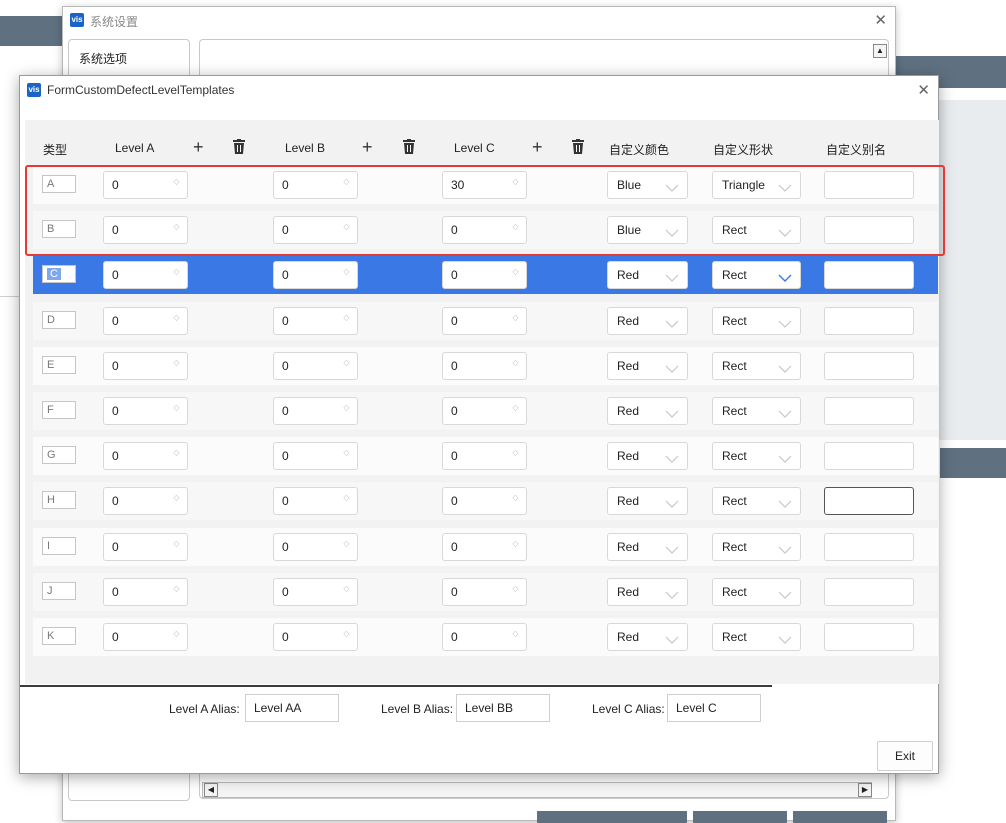 The image size is (1006, 823). Describe the element at coordinates (905, 756) in the screenshot. I see `exit-button: Exit` at that location.